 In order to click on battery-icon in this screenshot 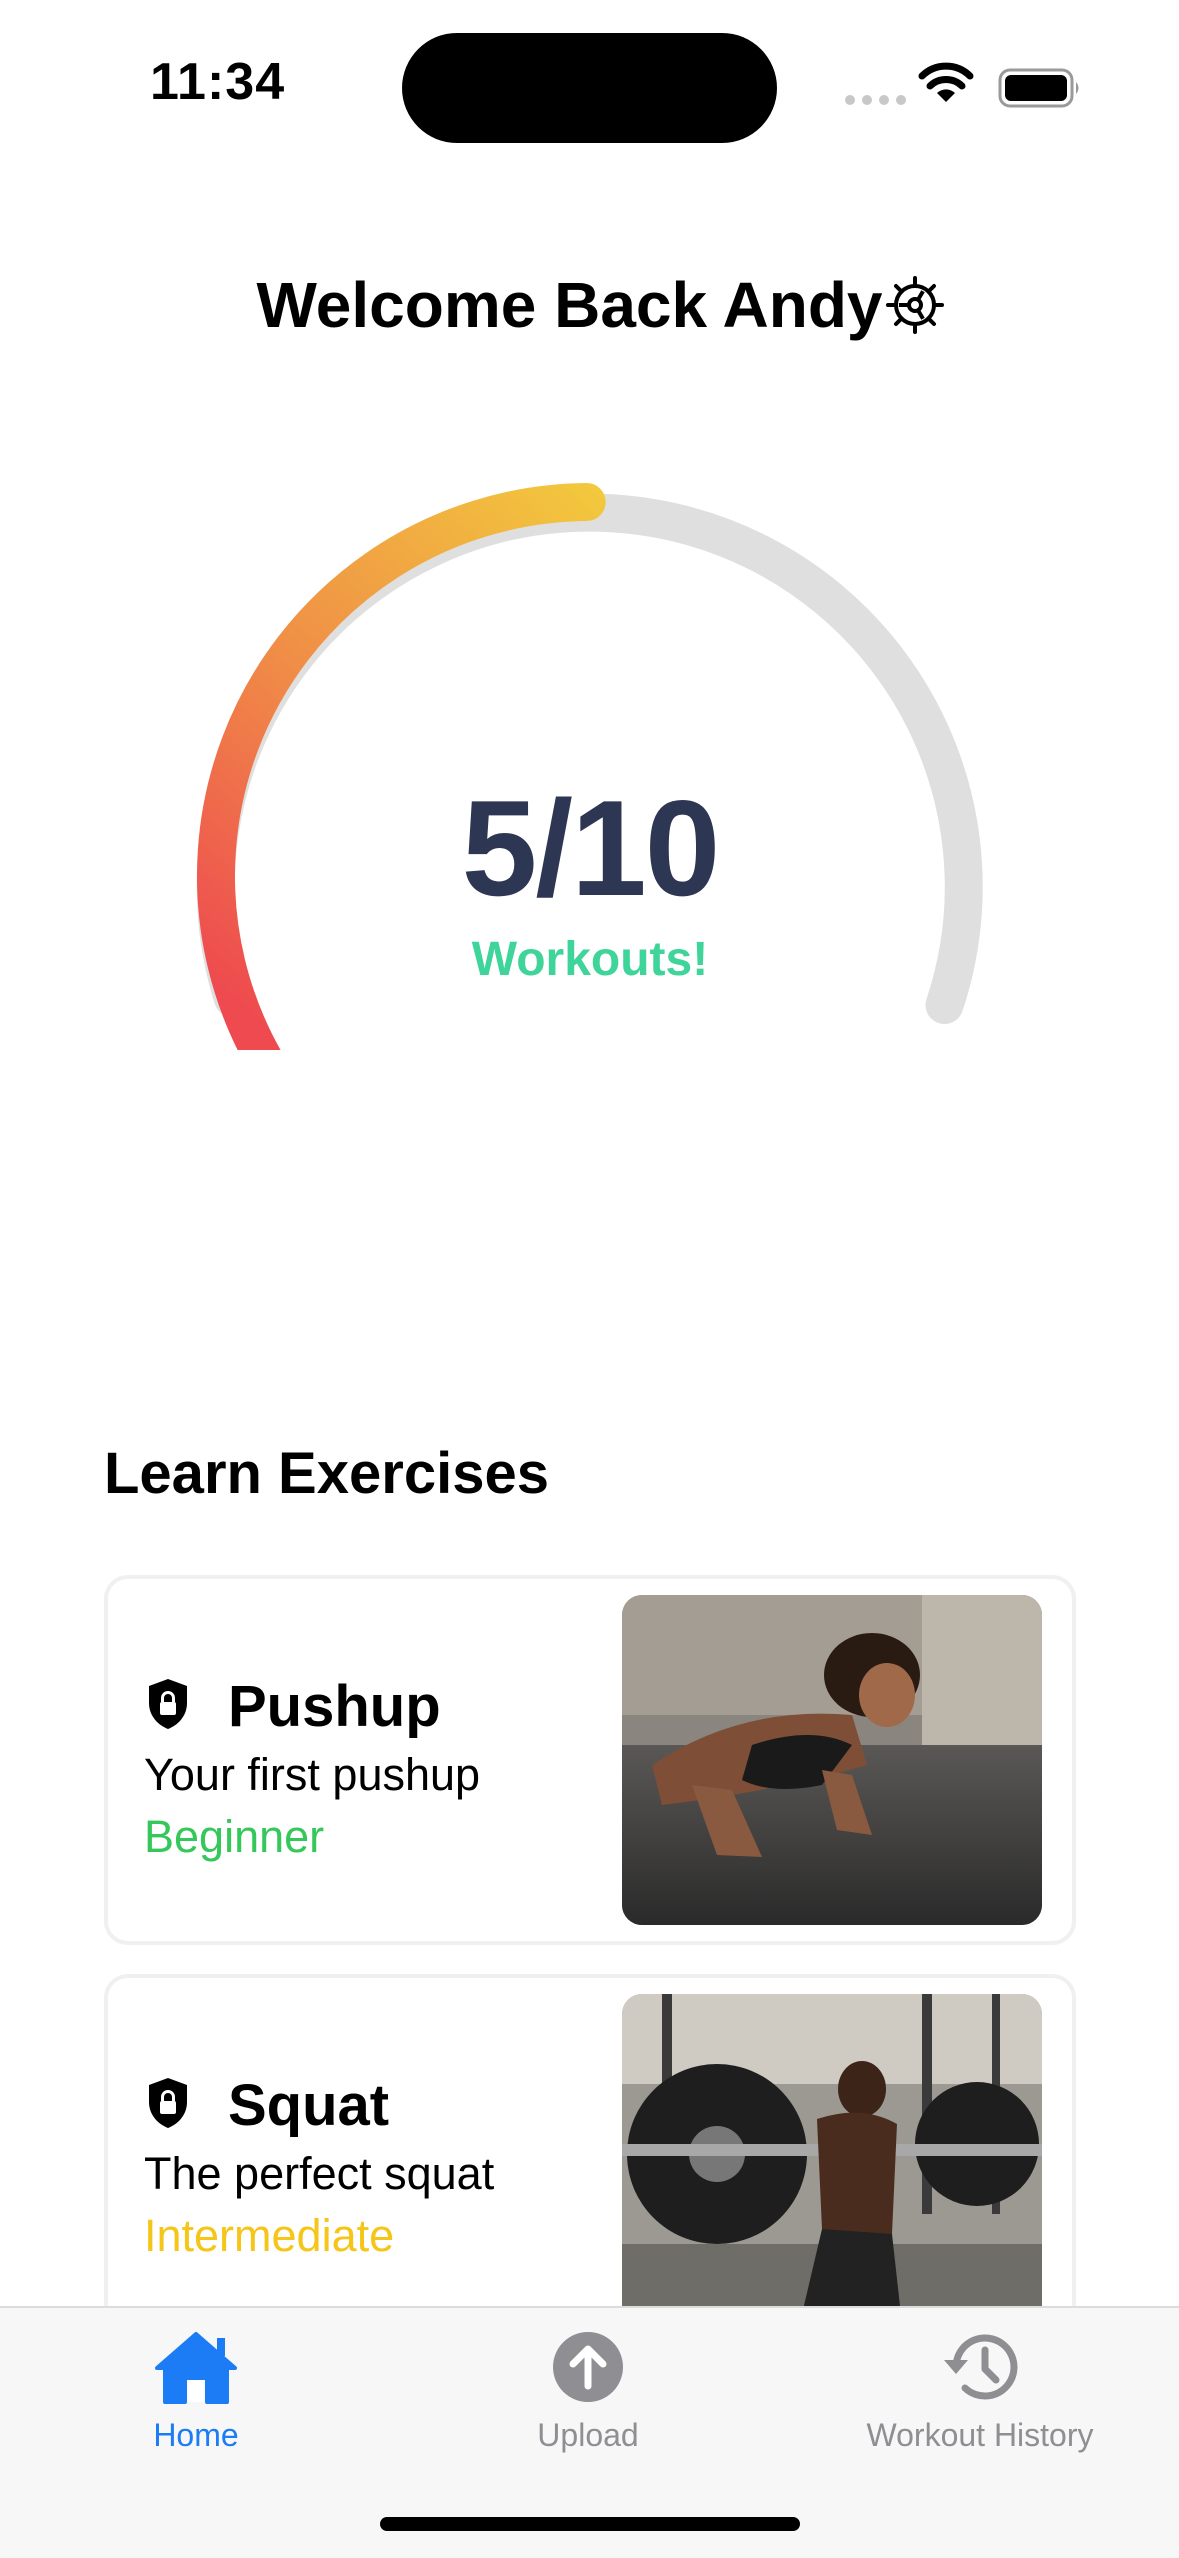, I will do `click(1038, 88)`.